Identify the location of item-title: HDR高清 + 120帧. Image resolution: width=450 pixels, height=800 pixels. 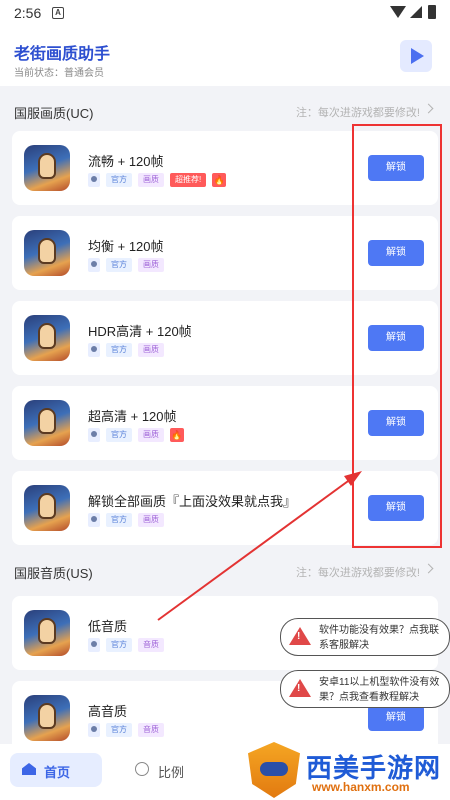
(140, 331).